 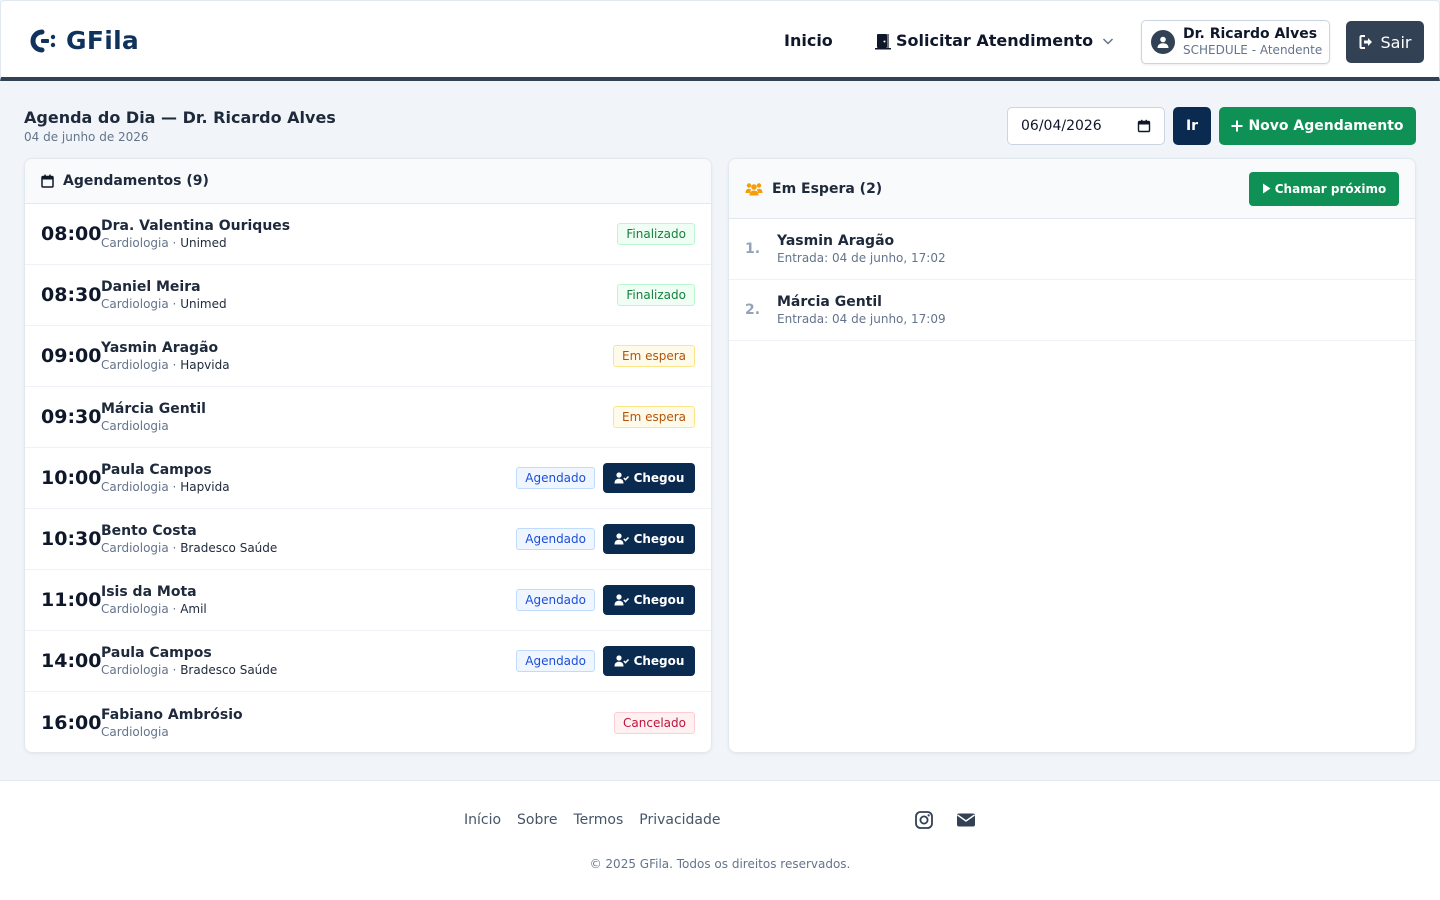 What do you see at coordinates (86, 137) in the screenshot?
I see `page-date: 04 de junho de 2026` at bounding box center [86, 137].